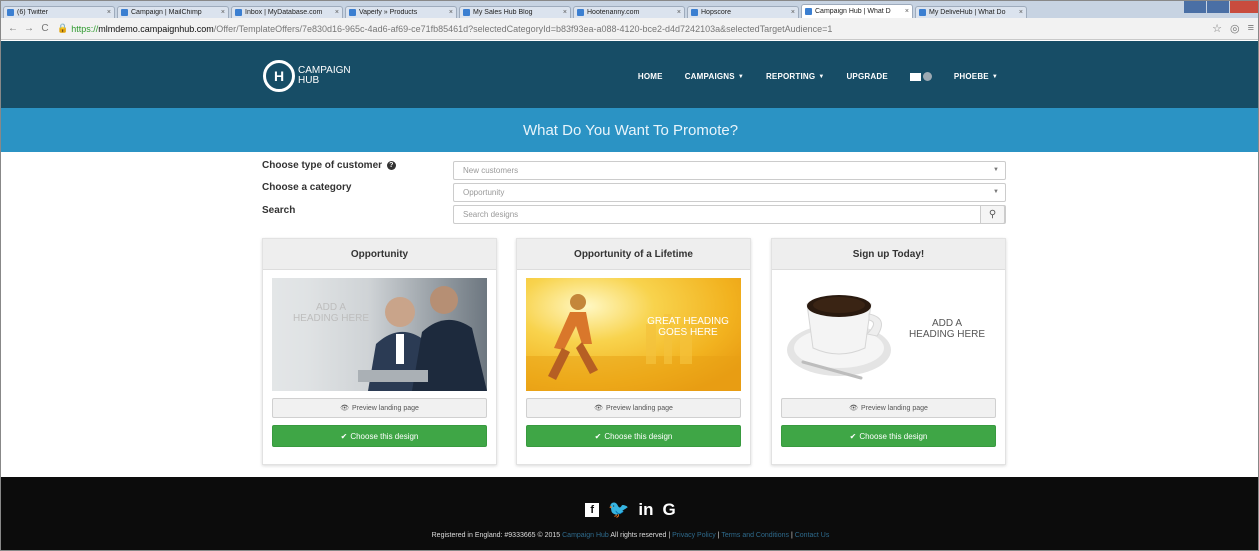  What do you see at coordinates (391, 165) in the screenshot?
I see `help-icon: ?` at bounding box center [391, 165].